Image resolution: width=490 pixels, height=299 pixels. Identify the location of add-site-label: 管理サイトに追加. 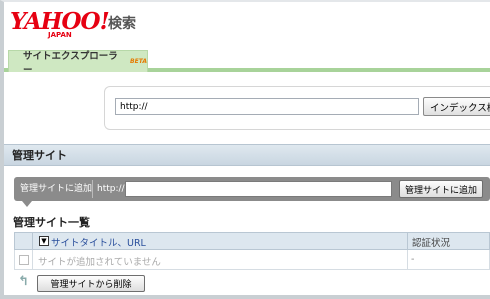
(56, 189).